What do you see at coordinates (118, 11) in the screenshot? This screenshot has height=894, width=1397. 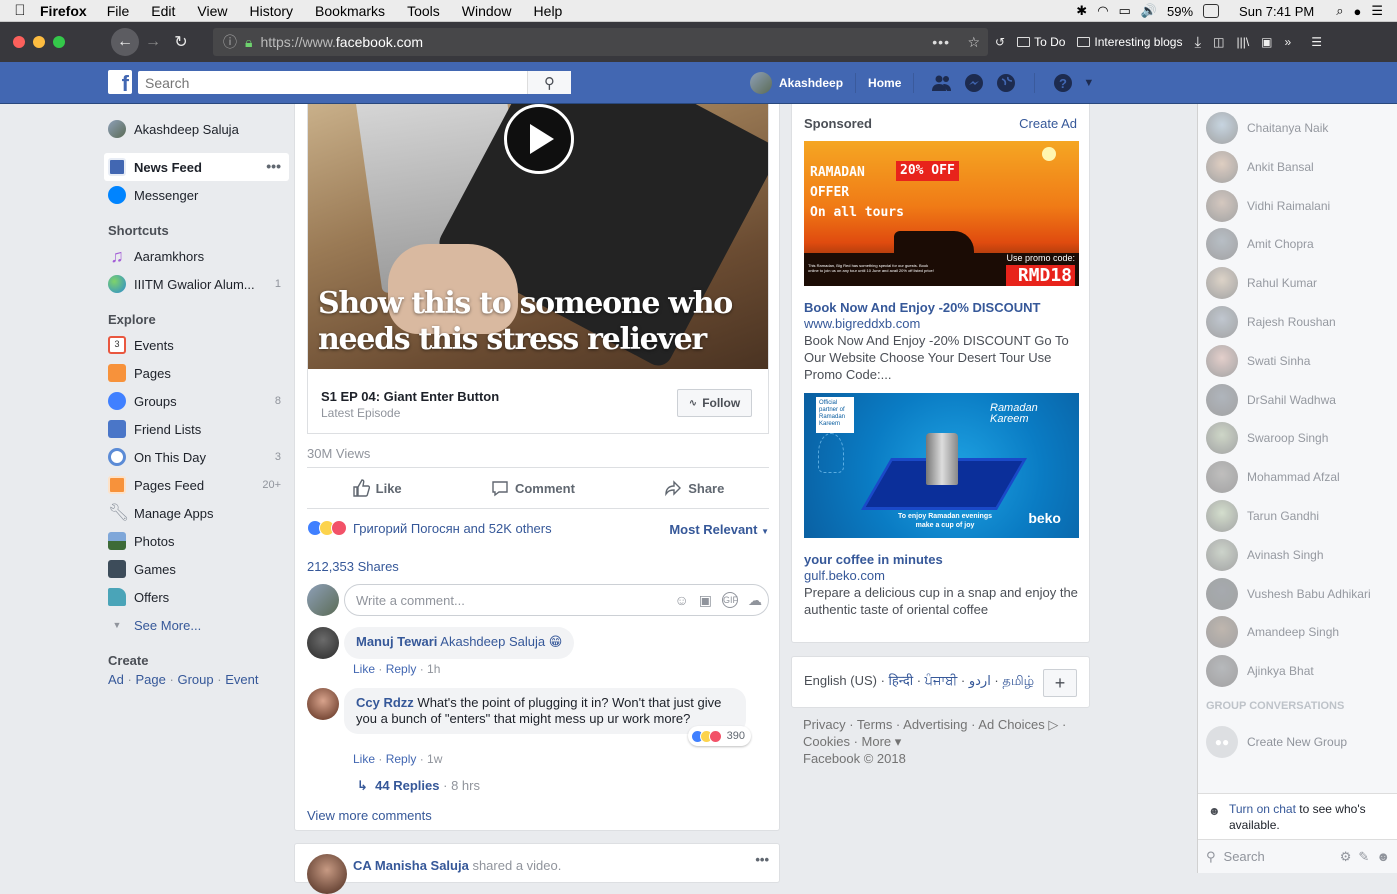 I see `menu-file: File` at bounding box center [118, 11].